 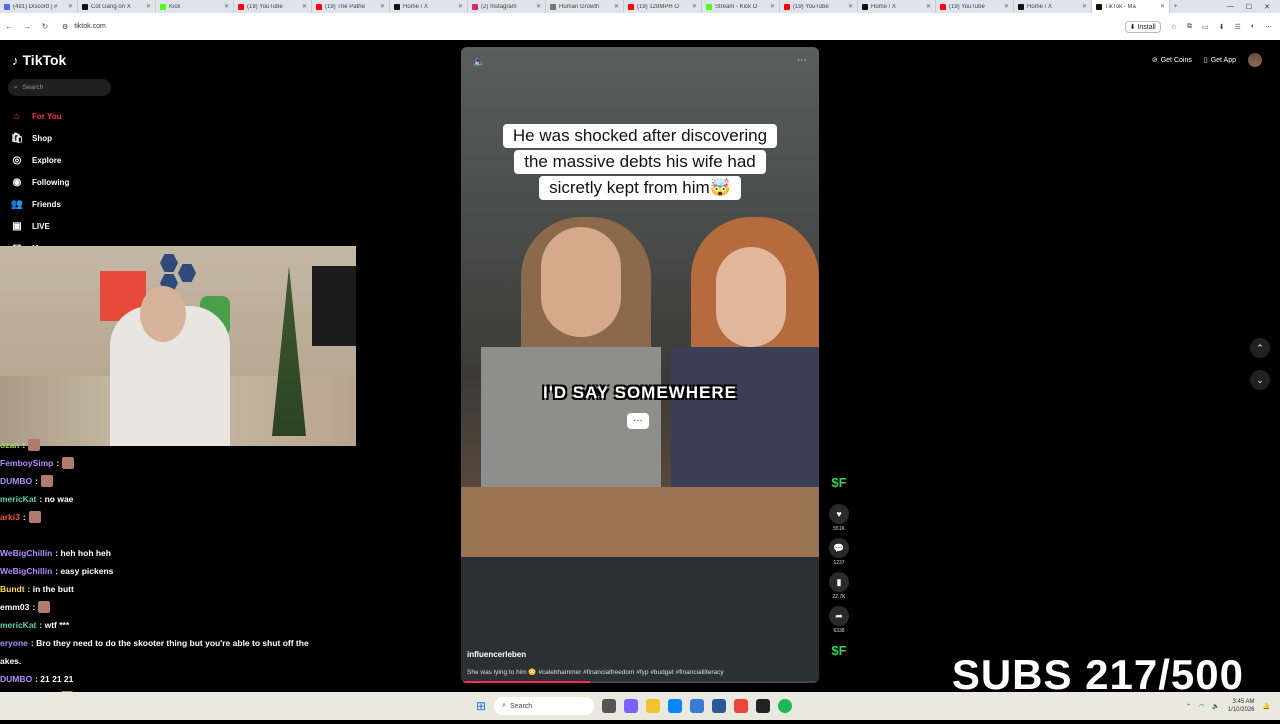 I want to click on like-icon: ♥, so click(x=839, y=514).